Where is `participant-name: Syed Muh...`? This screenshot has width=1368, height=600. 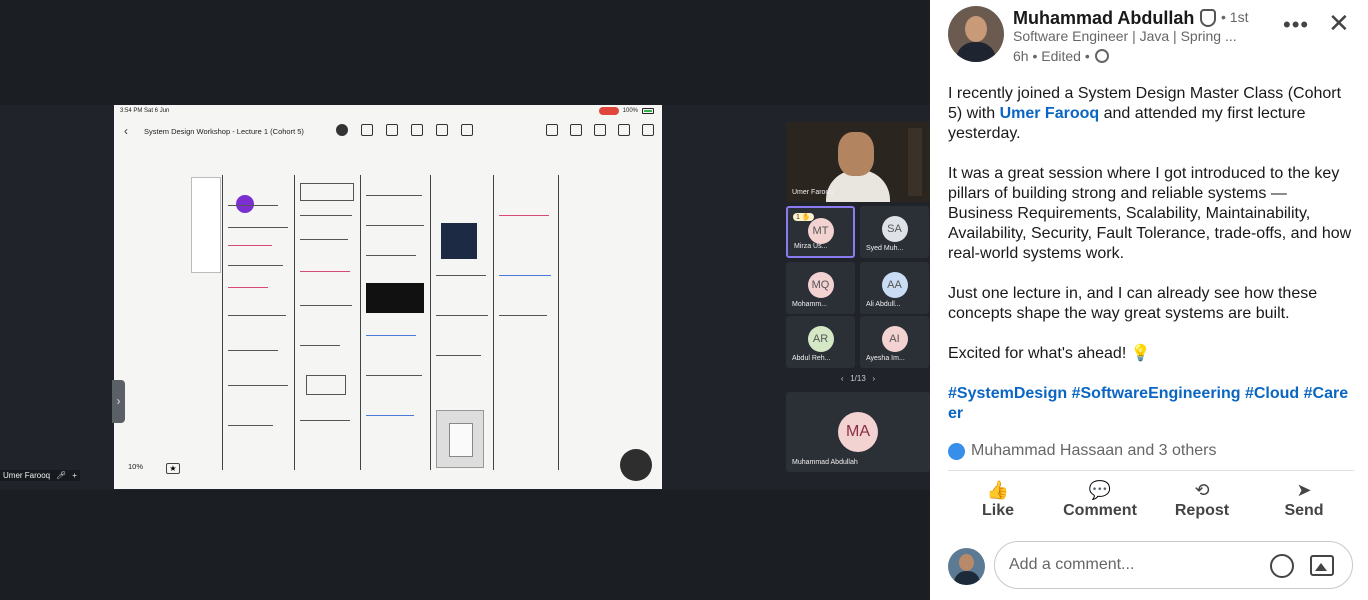
participant-name: Syed Muh... is located at coordinates (885, 248).